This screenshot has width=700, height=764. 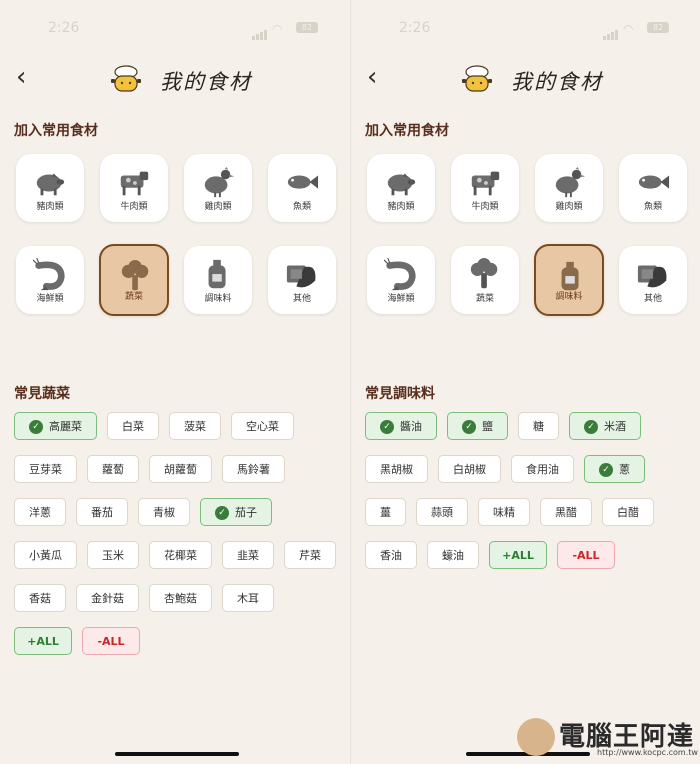 What do you see at coordinates (654, 182) in the screenshot?
I see `fish-icon` at bounding box center [654, 182].